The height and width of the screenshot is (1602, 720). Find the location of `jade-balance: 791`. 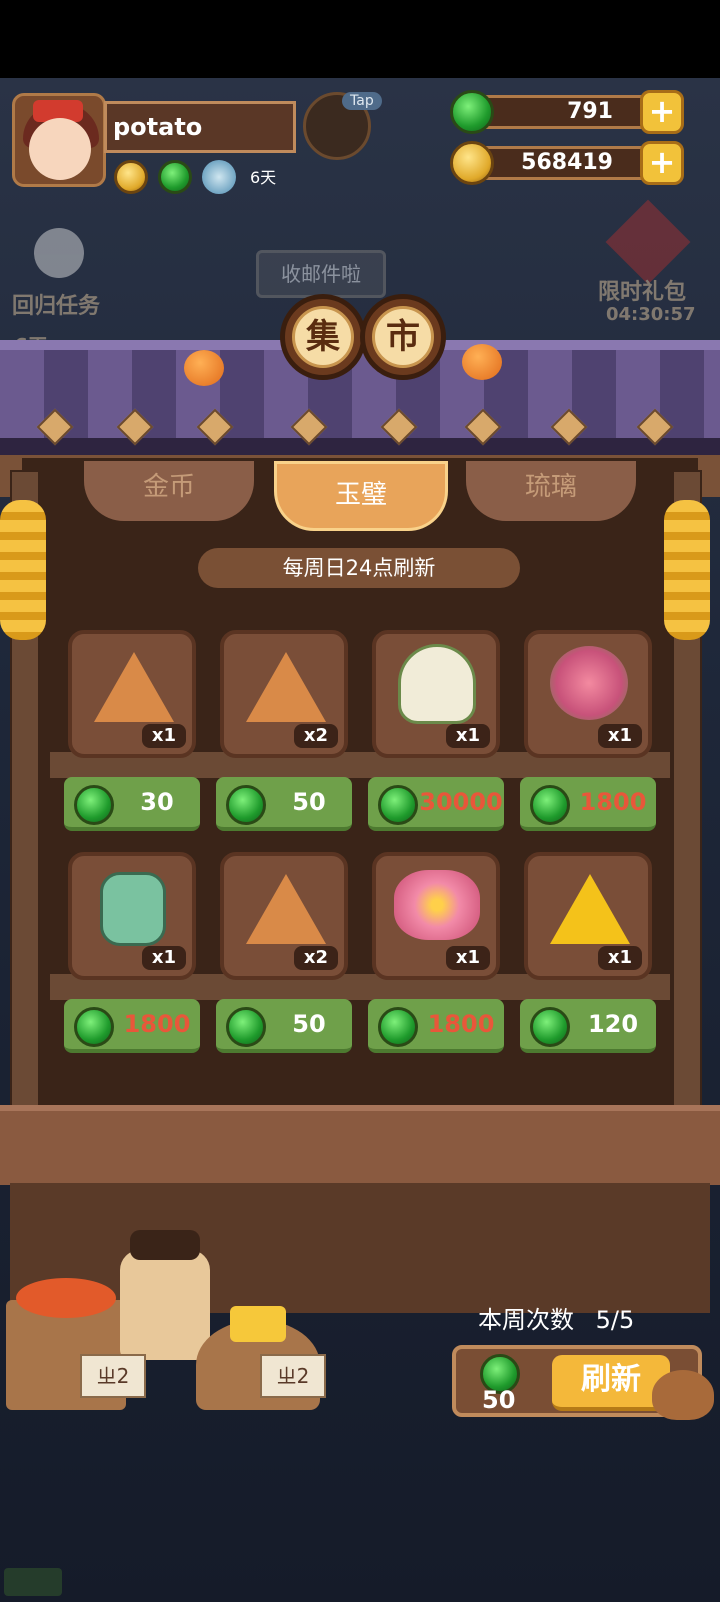

jade-balance: 791 is located at coordinates (565, 112).